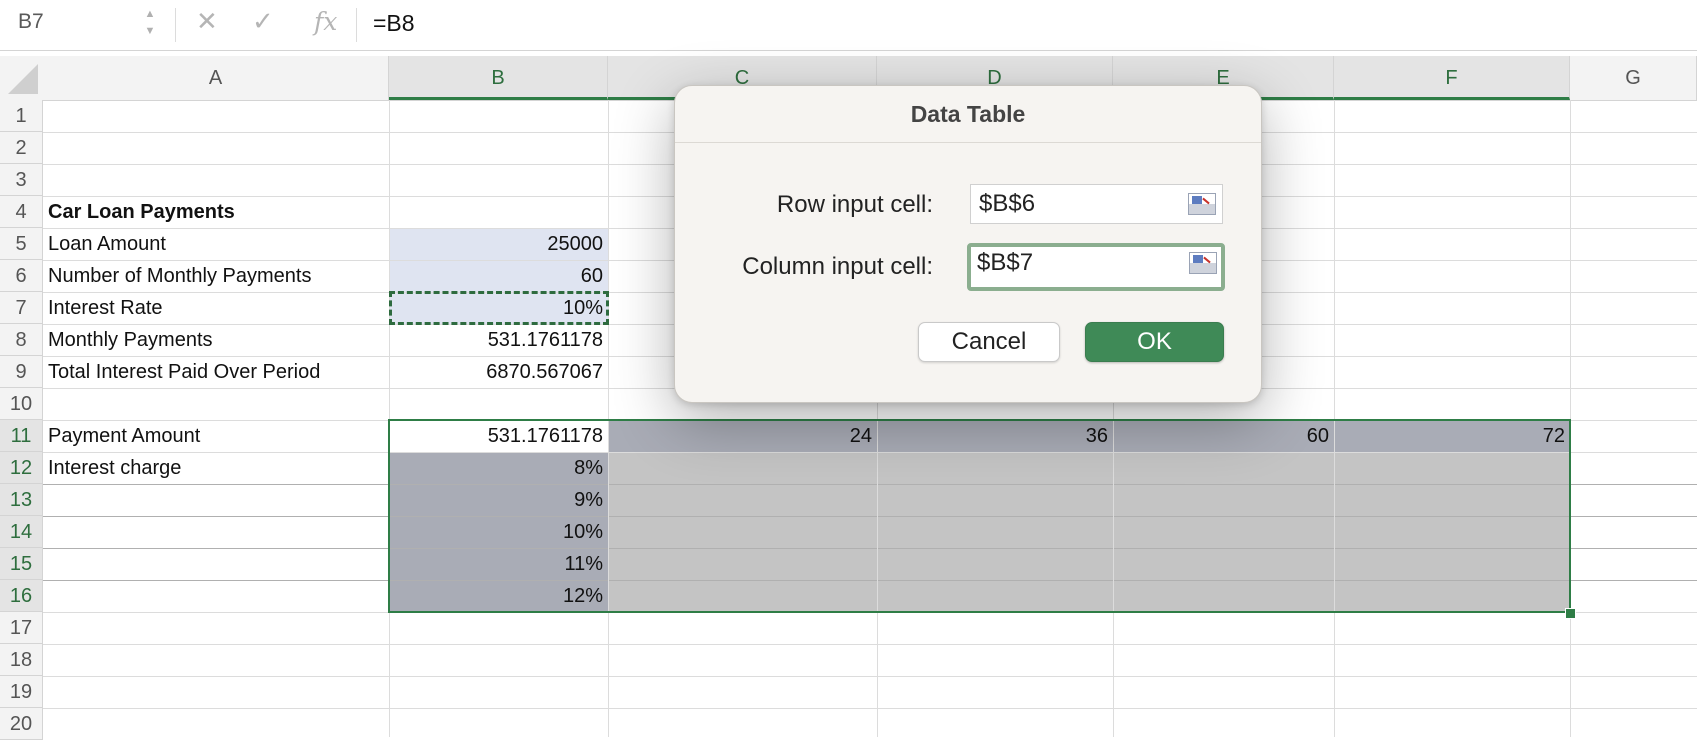 The width and height of the screenshot is (1697, 740). I want to click on column-header-g: G, so click(1633, 78).